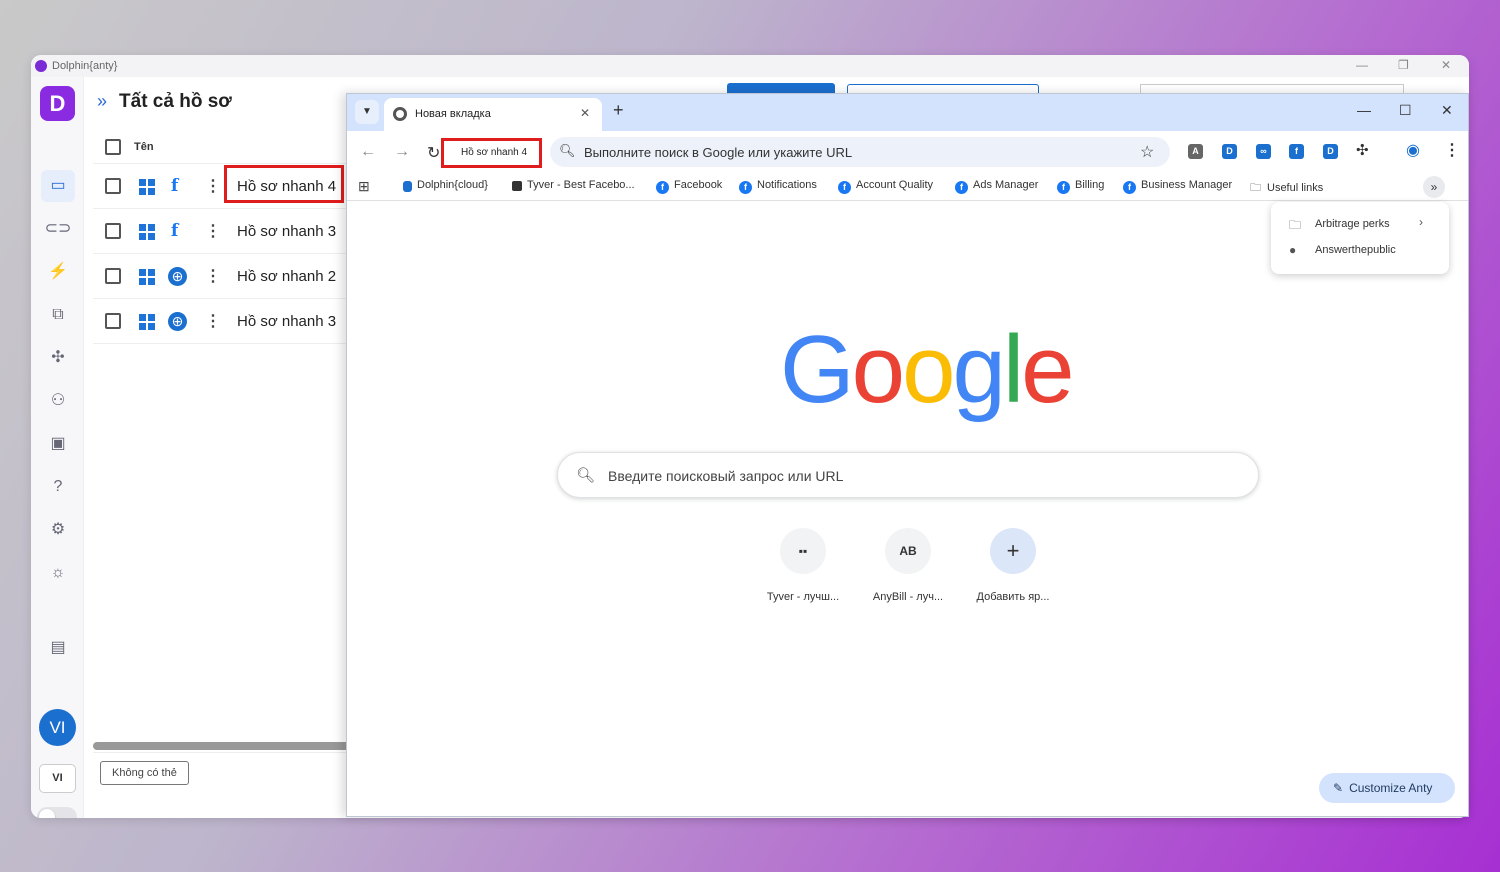  Describe the element at coordinates (718, 152) in the screenshot. I see `address-placeholder: Выполните поиск в Google или укажите URL` at that location.